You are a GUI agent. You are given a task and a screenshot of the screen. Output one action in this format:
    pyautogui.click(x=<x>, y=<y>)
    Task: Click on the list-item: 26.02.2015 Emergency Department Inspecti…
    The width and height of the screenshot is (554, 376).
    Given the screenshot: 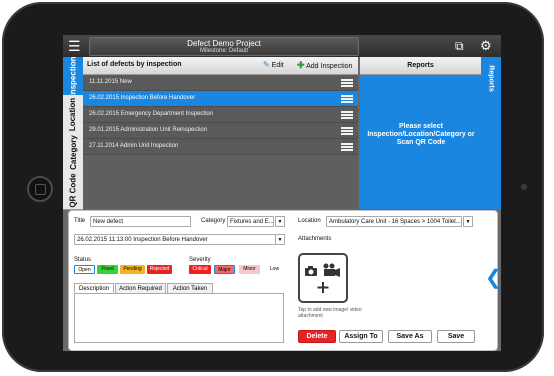 What is the action you would take?
    pyautogui.click(x=220, y=115)
    